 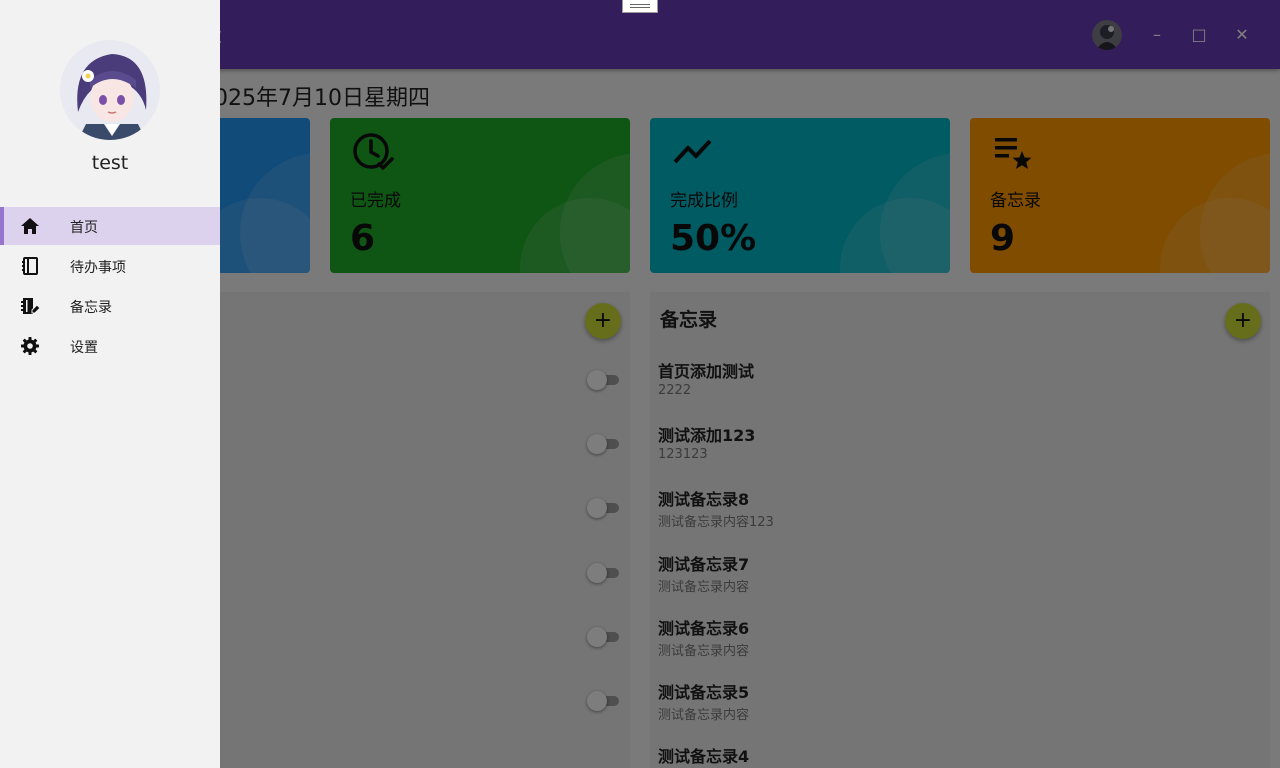 I want to click on nav-item-settings: 设置, so click(x=110, y=346).